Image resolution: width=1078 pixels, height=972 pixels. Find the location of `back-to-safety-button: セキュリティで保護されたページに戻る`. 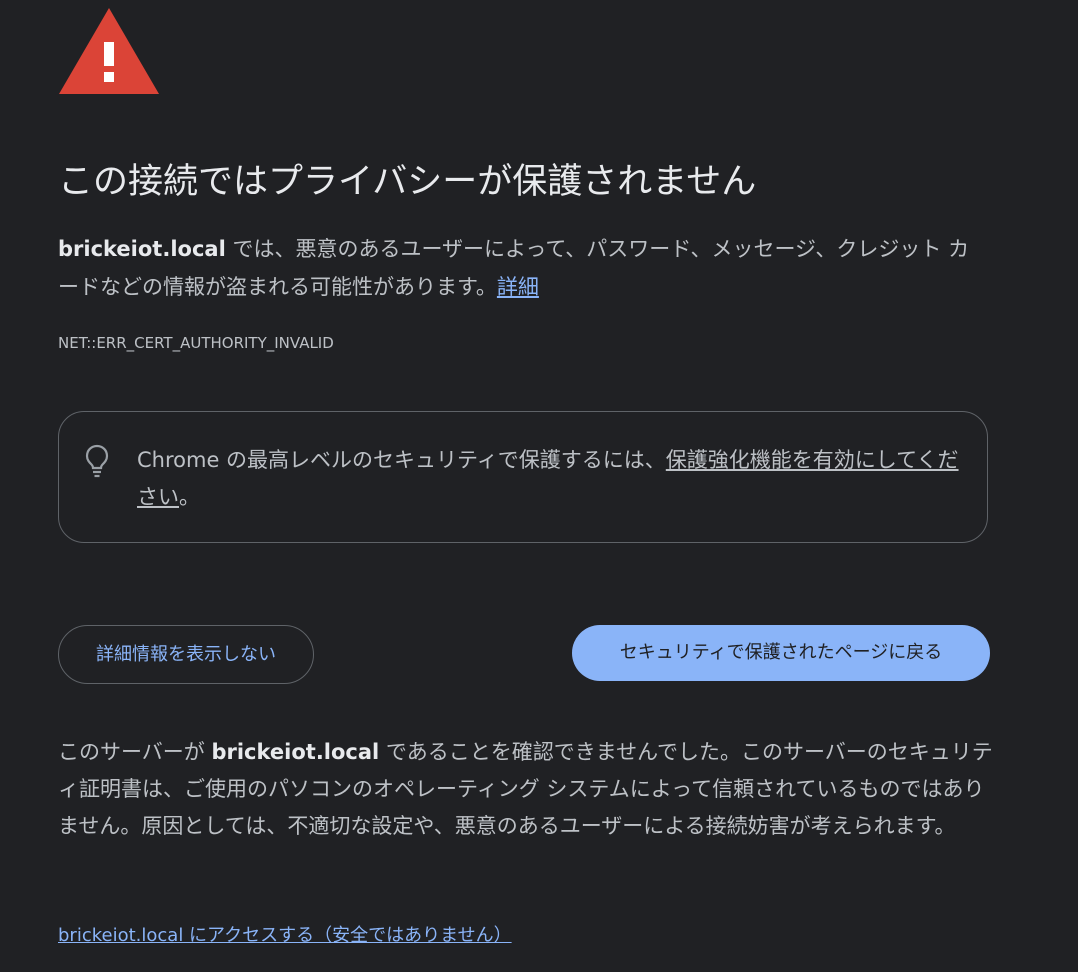

back-to-safety-button: セキュリティで保護されたページに戻る is located at coordinates (781, 653).